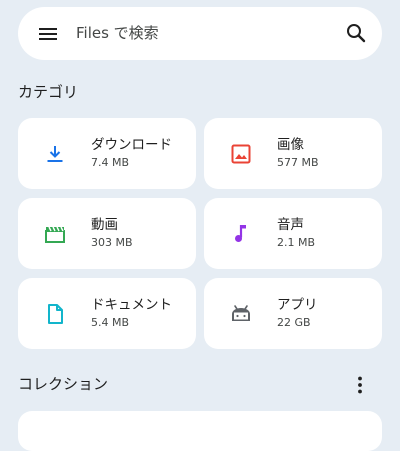  Describe the element at coordinates (104, 225) in the screenshot. I see `category-label: 動画` at that location.